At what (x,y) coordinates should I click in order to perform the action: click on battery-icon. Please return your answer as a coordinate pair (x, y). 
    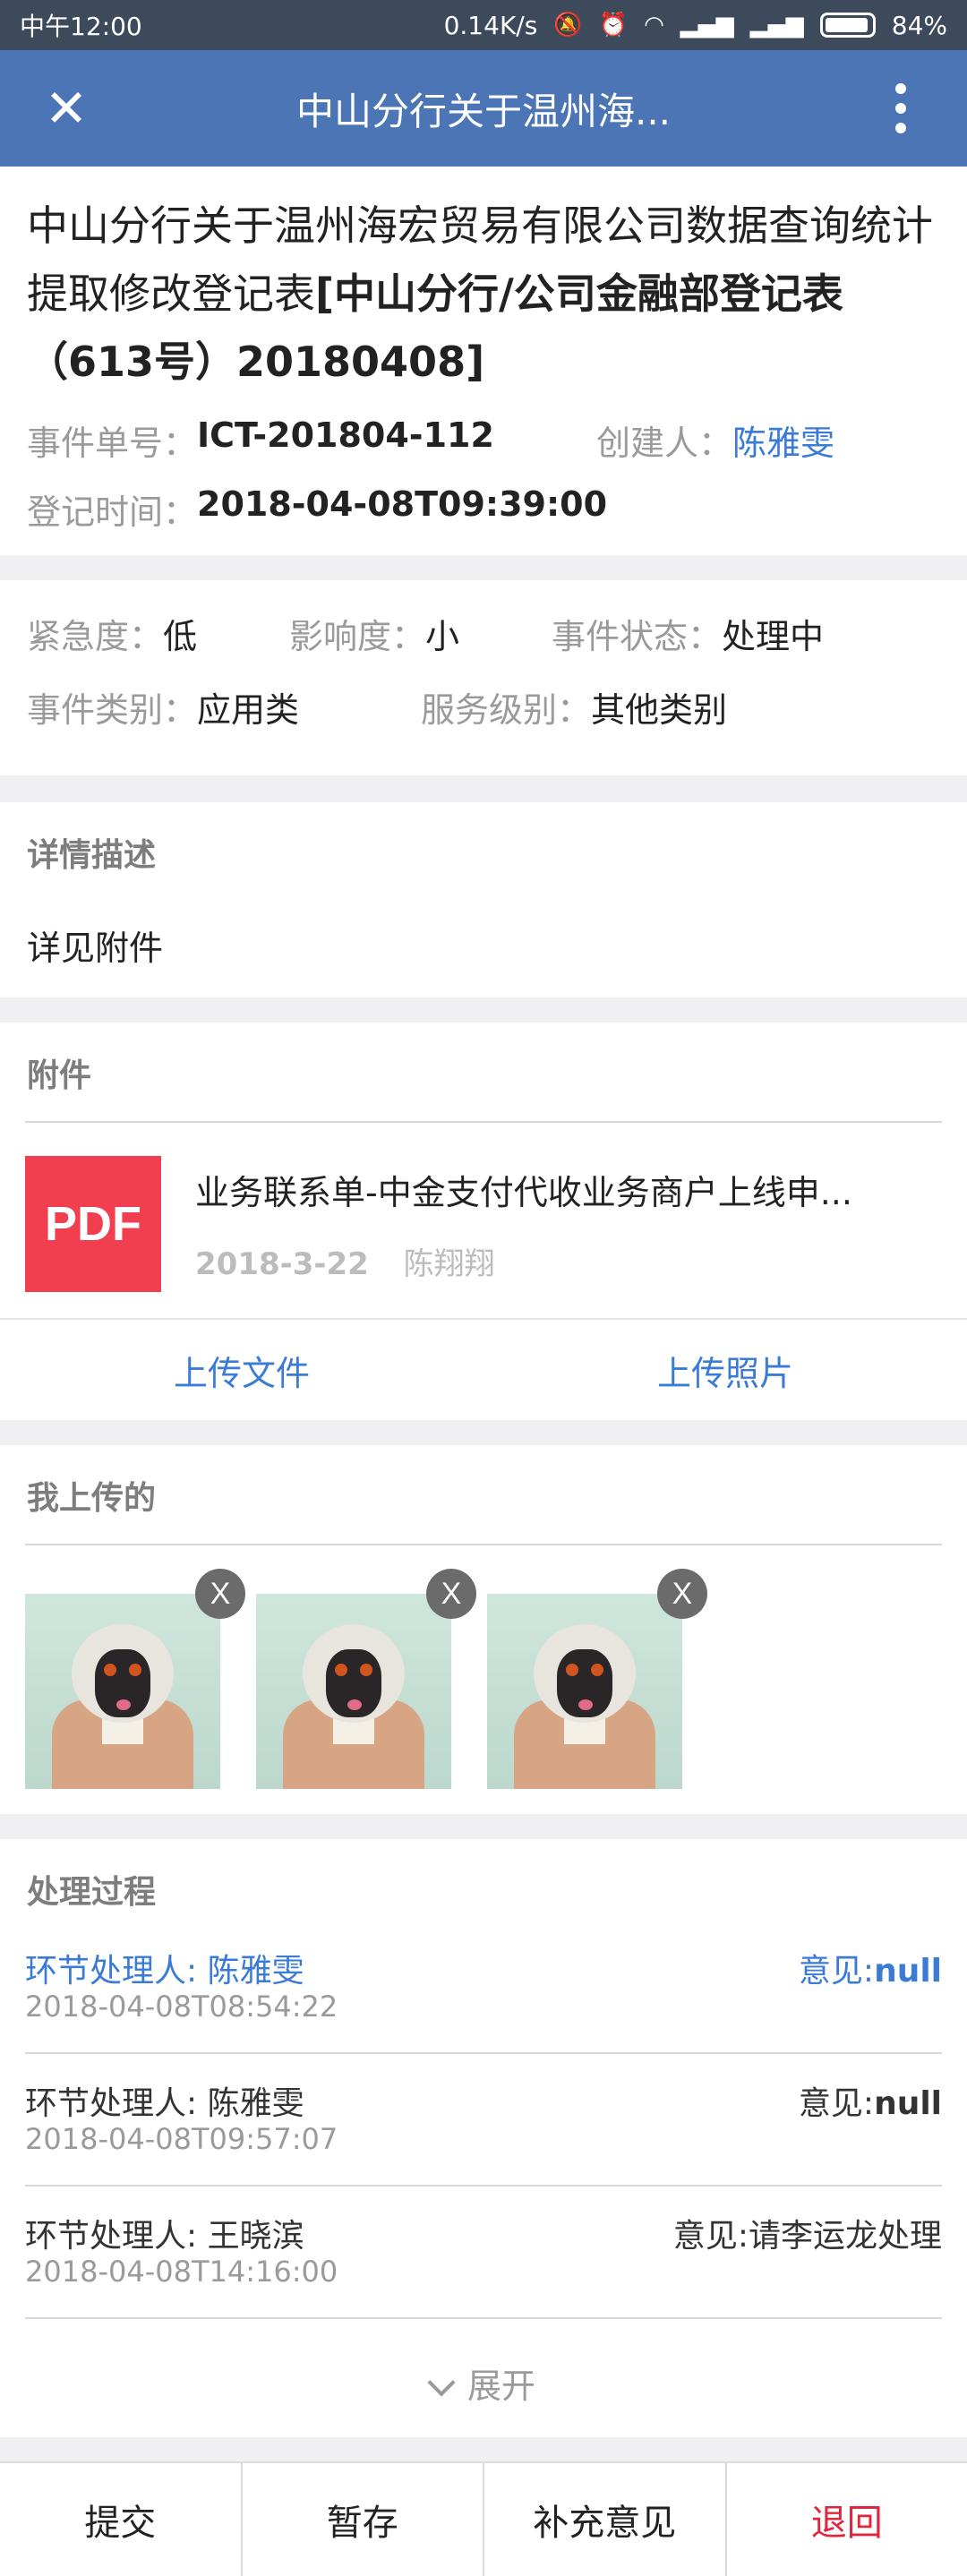
    Looking at the image, I should click on (847, 25).